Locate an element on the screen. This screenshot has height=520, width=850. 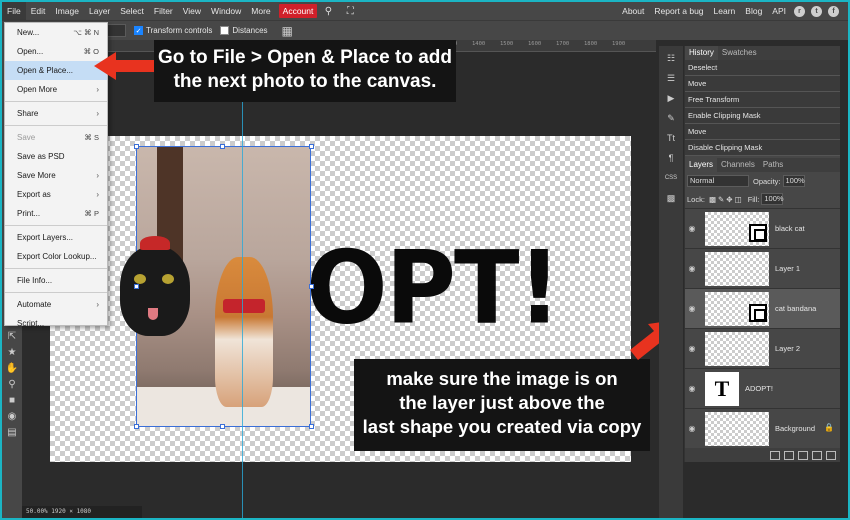
opacity-input: 100% is located at coordinates (793, 181).